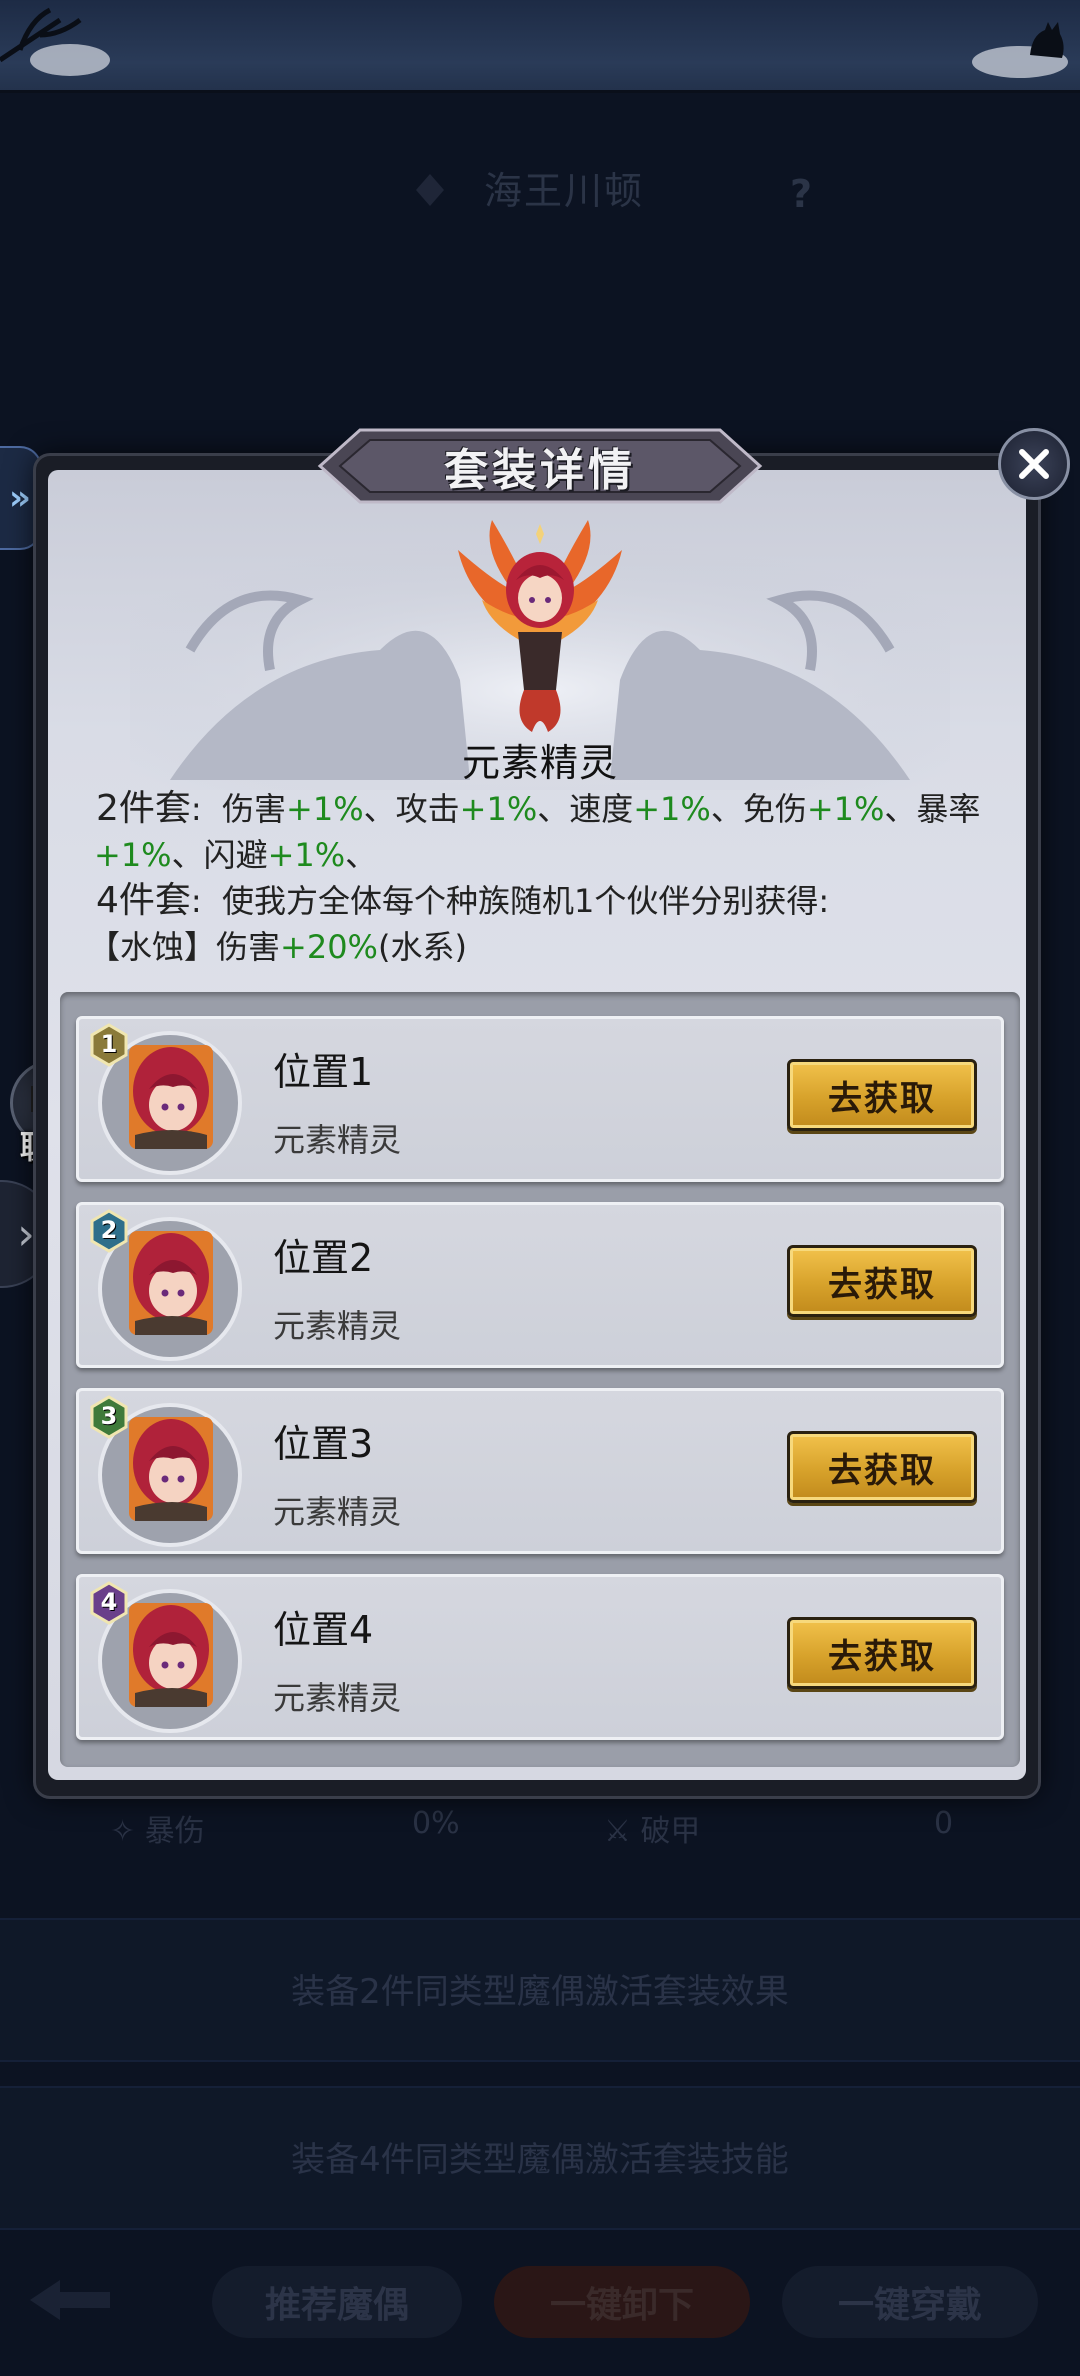 The height and width of the screenshot is (2376, 1080). Describe the element at coordinates (932, 809) in the screenshot. I see `bonus-text: 、暴率` at that location.